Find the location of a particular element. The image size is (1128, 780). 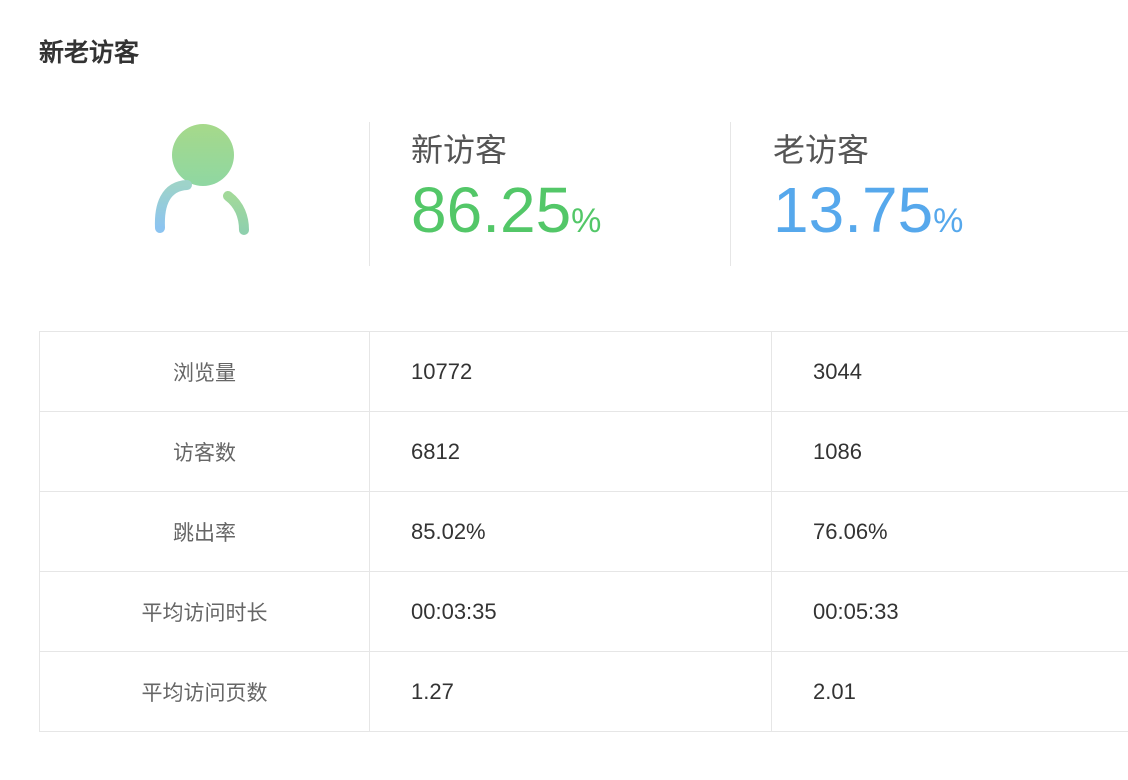

table-row: 浏览量 10772 3044 is located at coordinates (583, 371).